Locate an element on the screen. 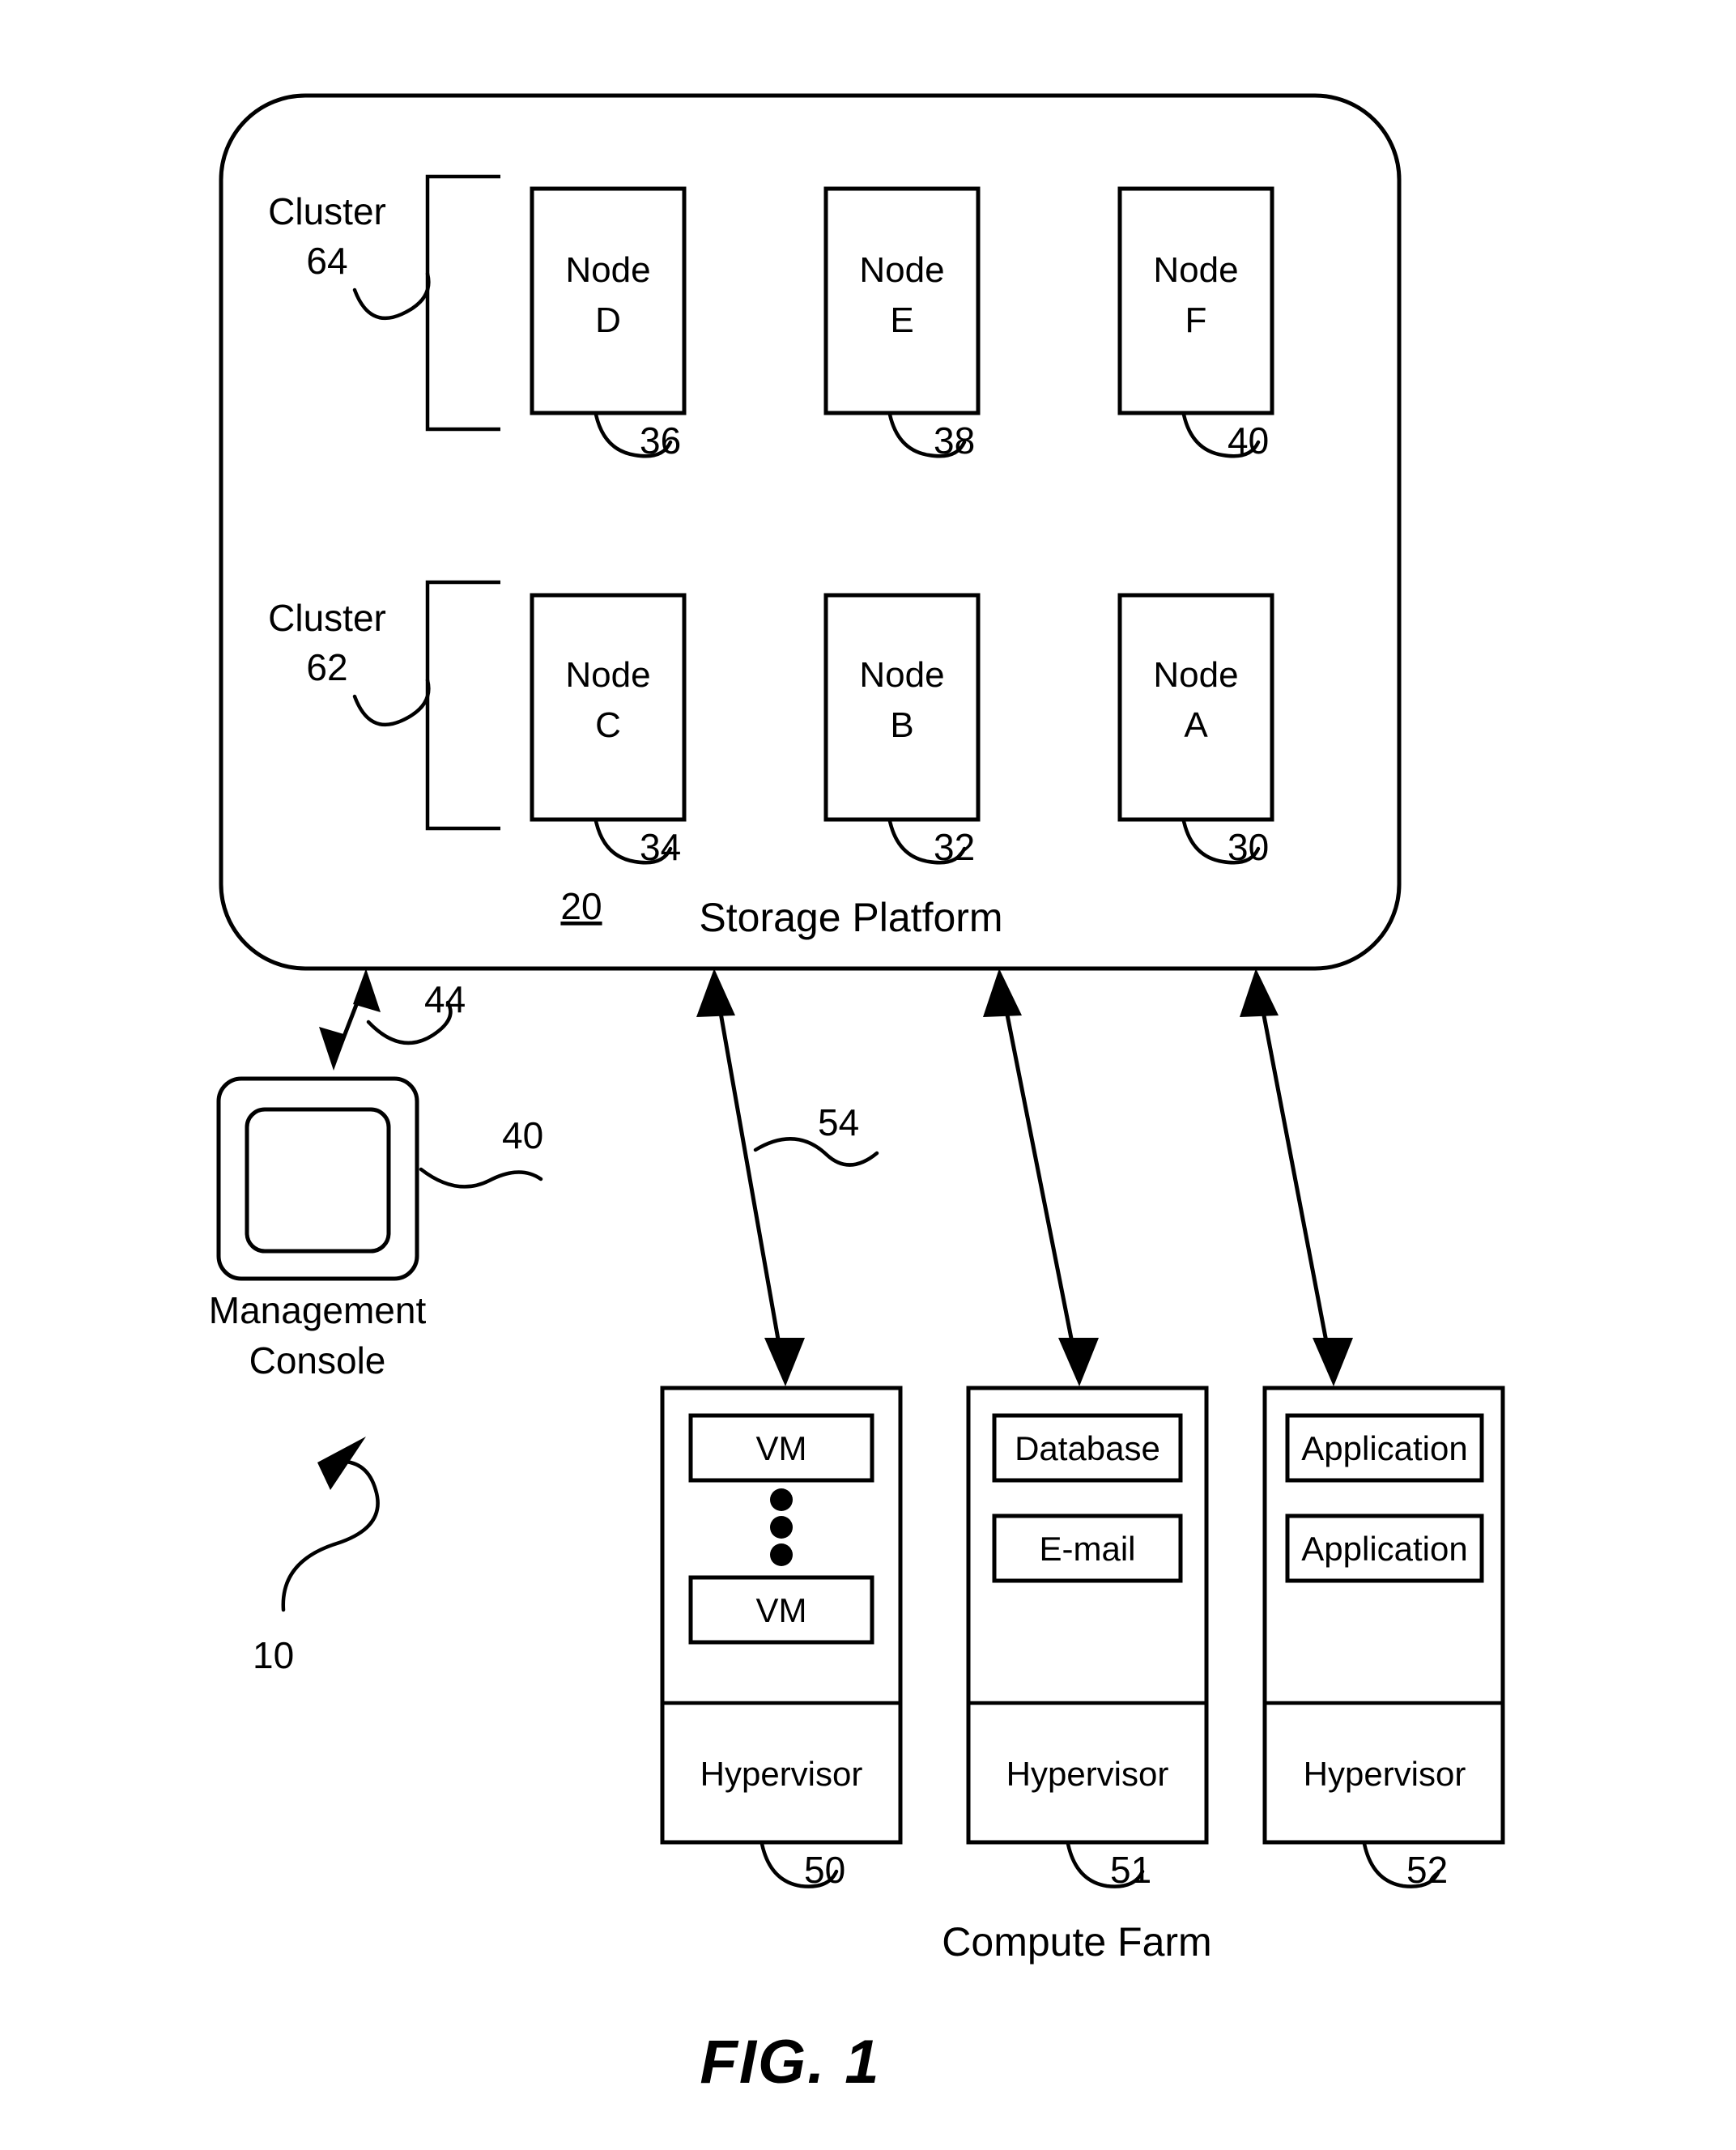 The image size is (1736, 2150). hypervisor-label-51: Hypervisor is located at coordinates (1087, 1774).